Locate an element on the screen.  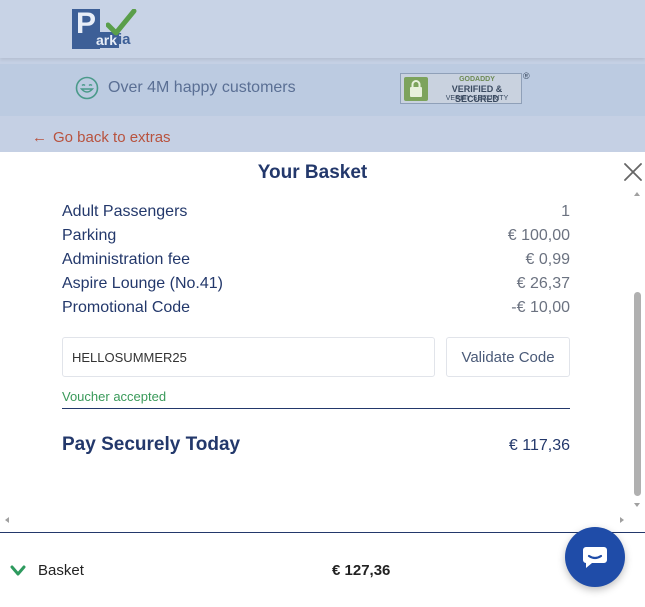
line-item-label: Promotional Code is located at coordinates (126, 307).